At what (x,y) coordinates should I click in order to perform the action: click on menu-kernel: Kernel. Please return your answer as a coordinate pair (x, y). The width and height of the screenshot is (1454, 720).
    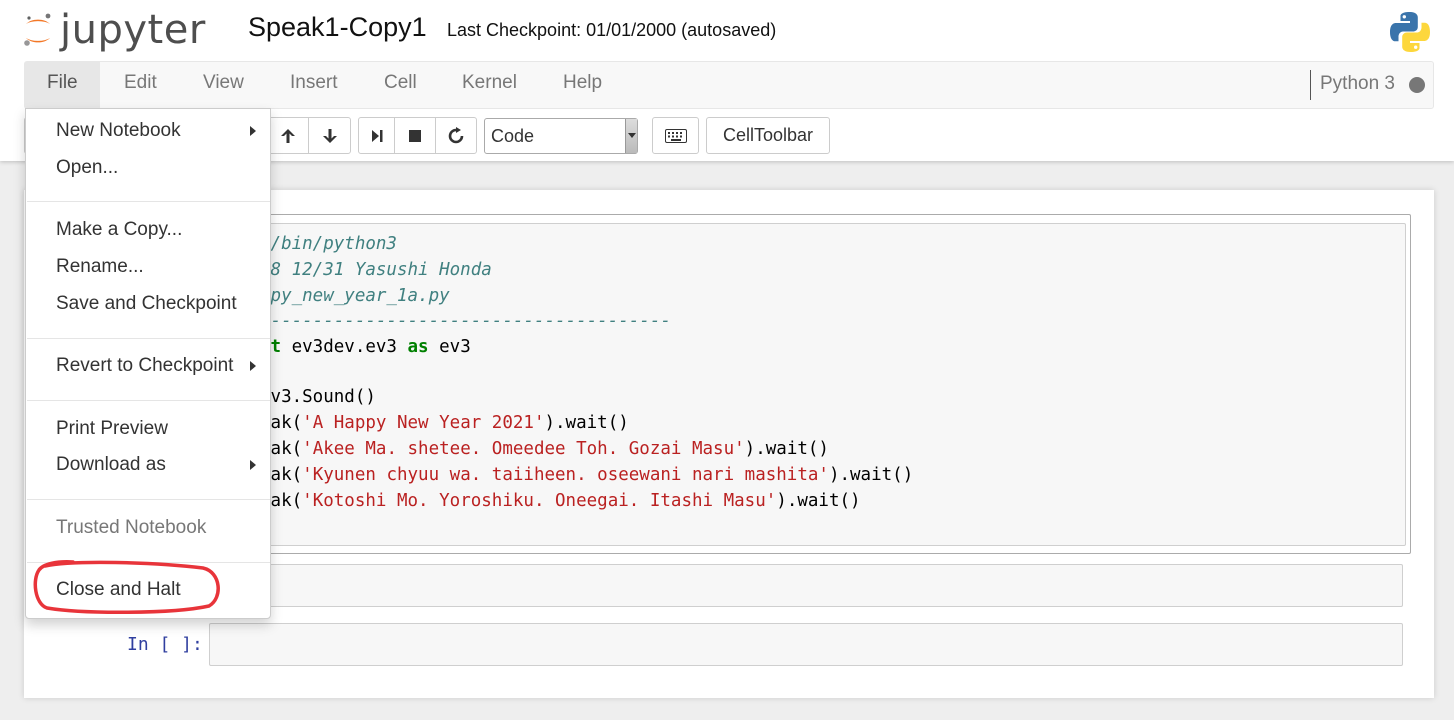
    Looking at the image, I should click on (489, 85).